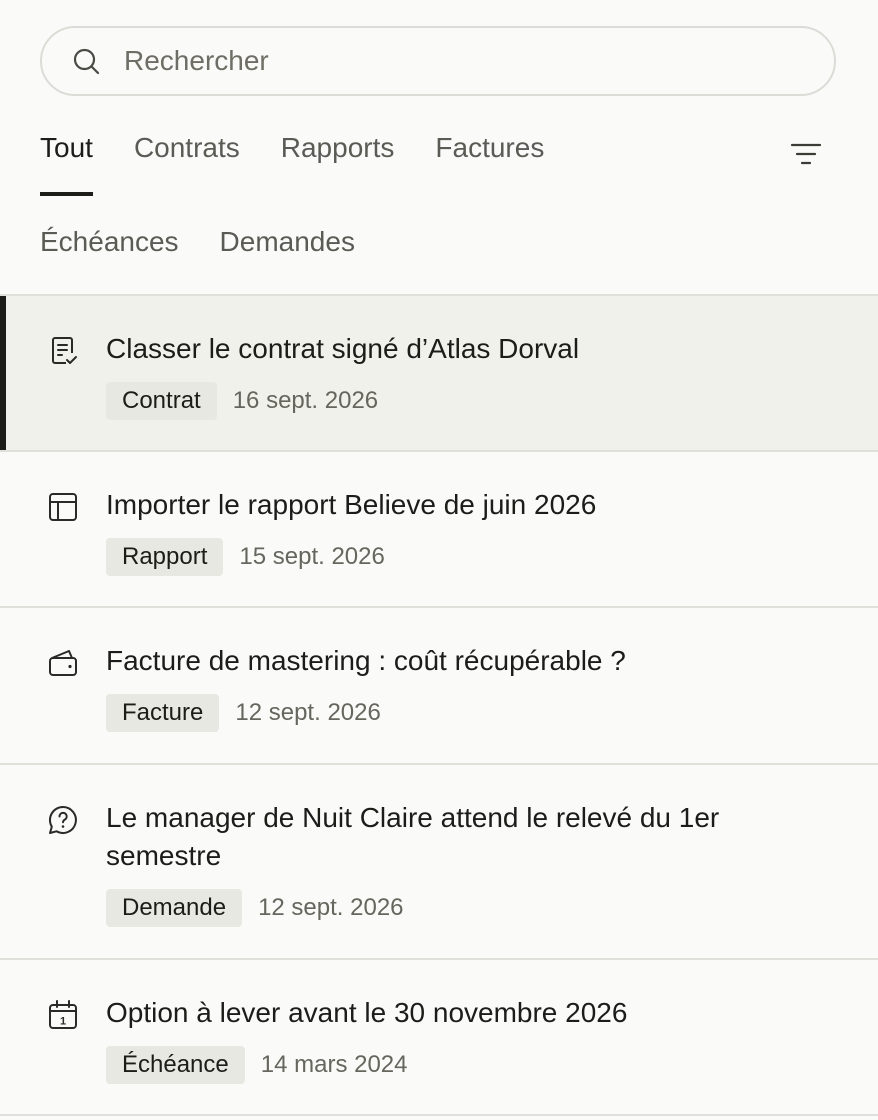  Describe the element at coordinates (66, 164) in the screenshot. I see `tab-tout: Tout` at that location.